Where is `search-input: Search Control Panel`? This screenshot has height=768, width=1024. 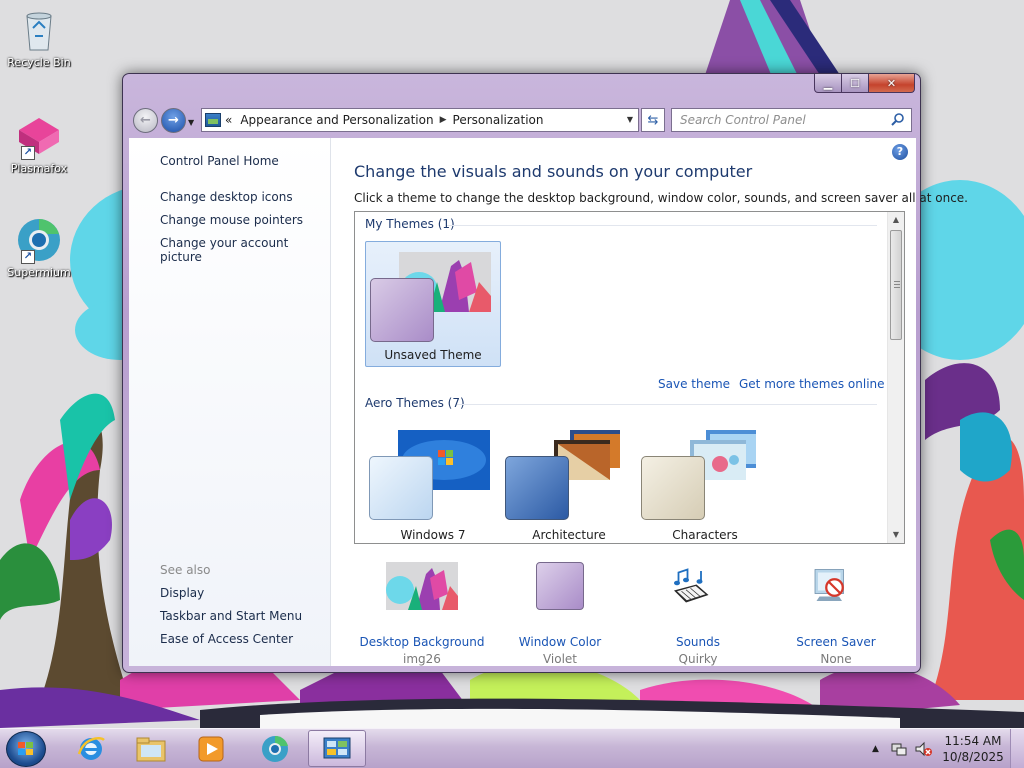 search-input: Search Control Panel is located at coordinates (791, 120).